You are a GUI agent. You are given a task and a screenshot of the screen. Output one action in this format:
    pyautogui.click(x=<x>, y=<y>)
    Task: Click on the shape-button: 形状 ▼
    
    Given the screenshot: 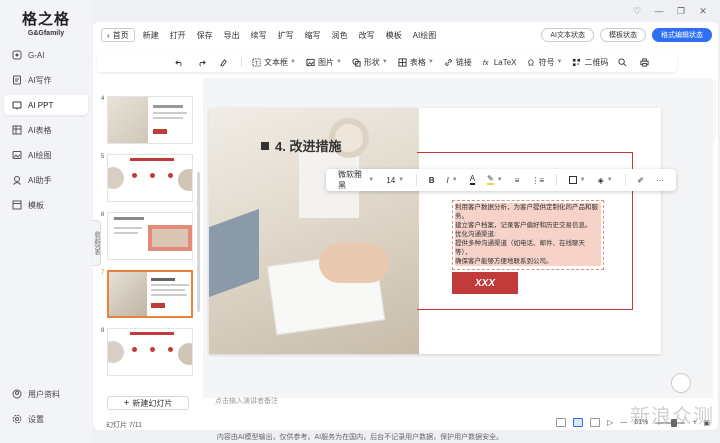 What is the action you would take?
    pyautogui.click(x=370, y=62)
    